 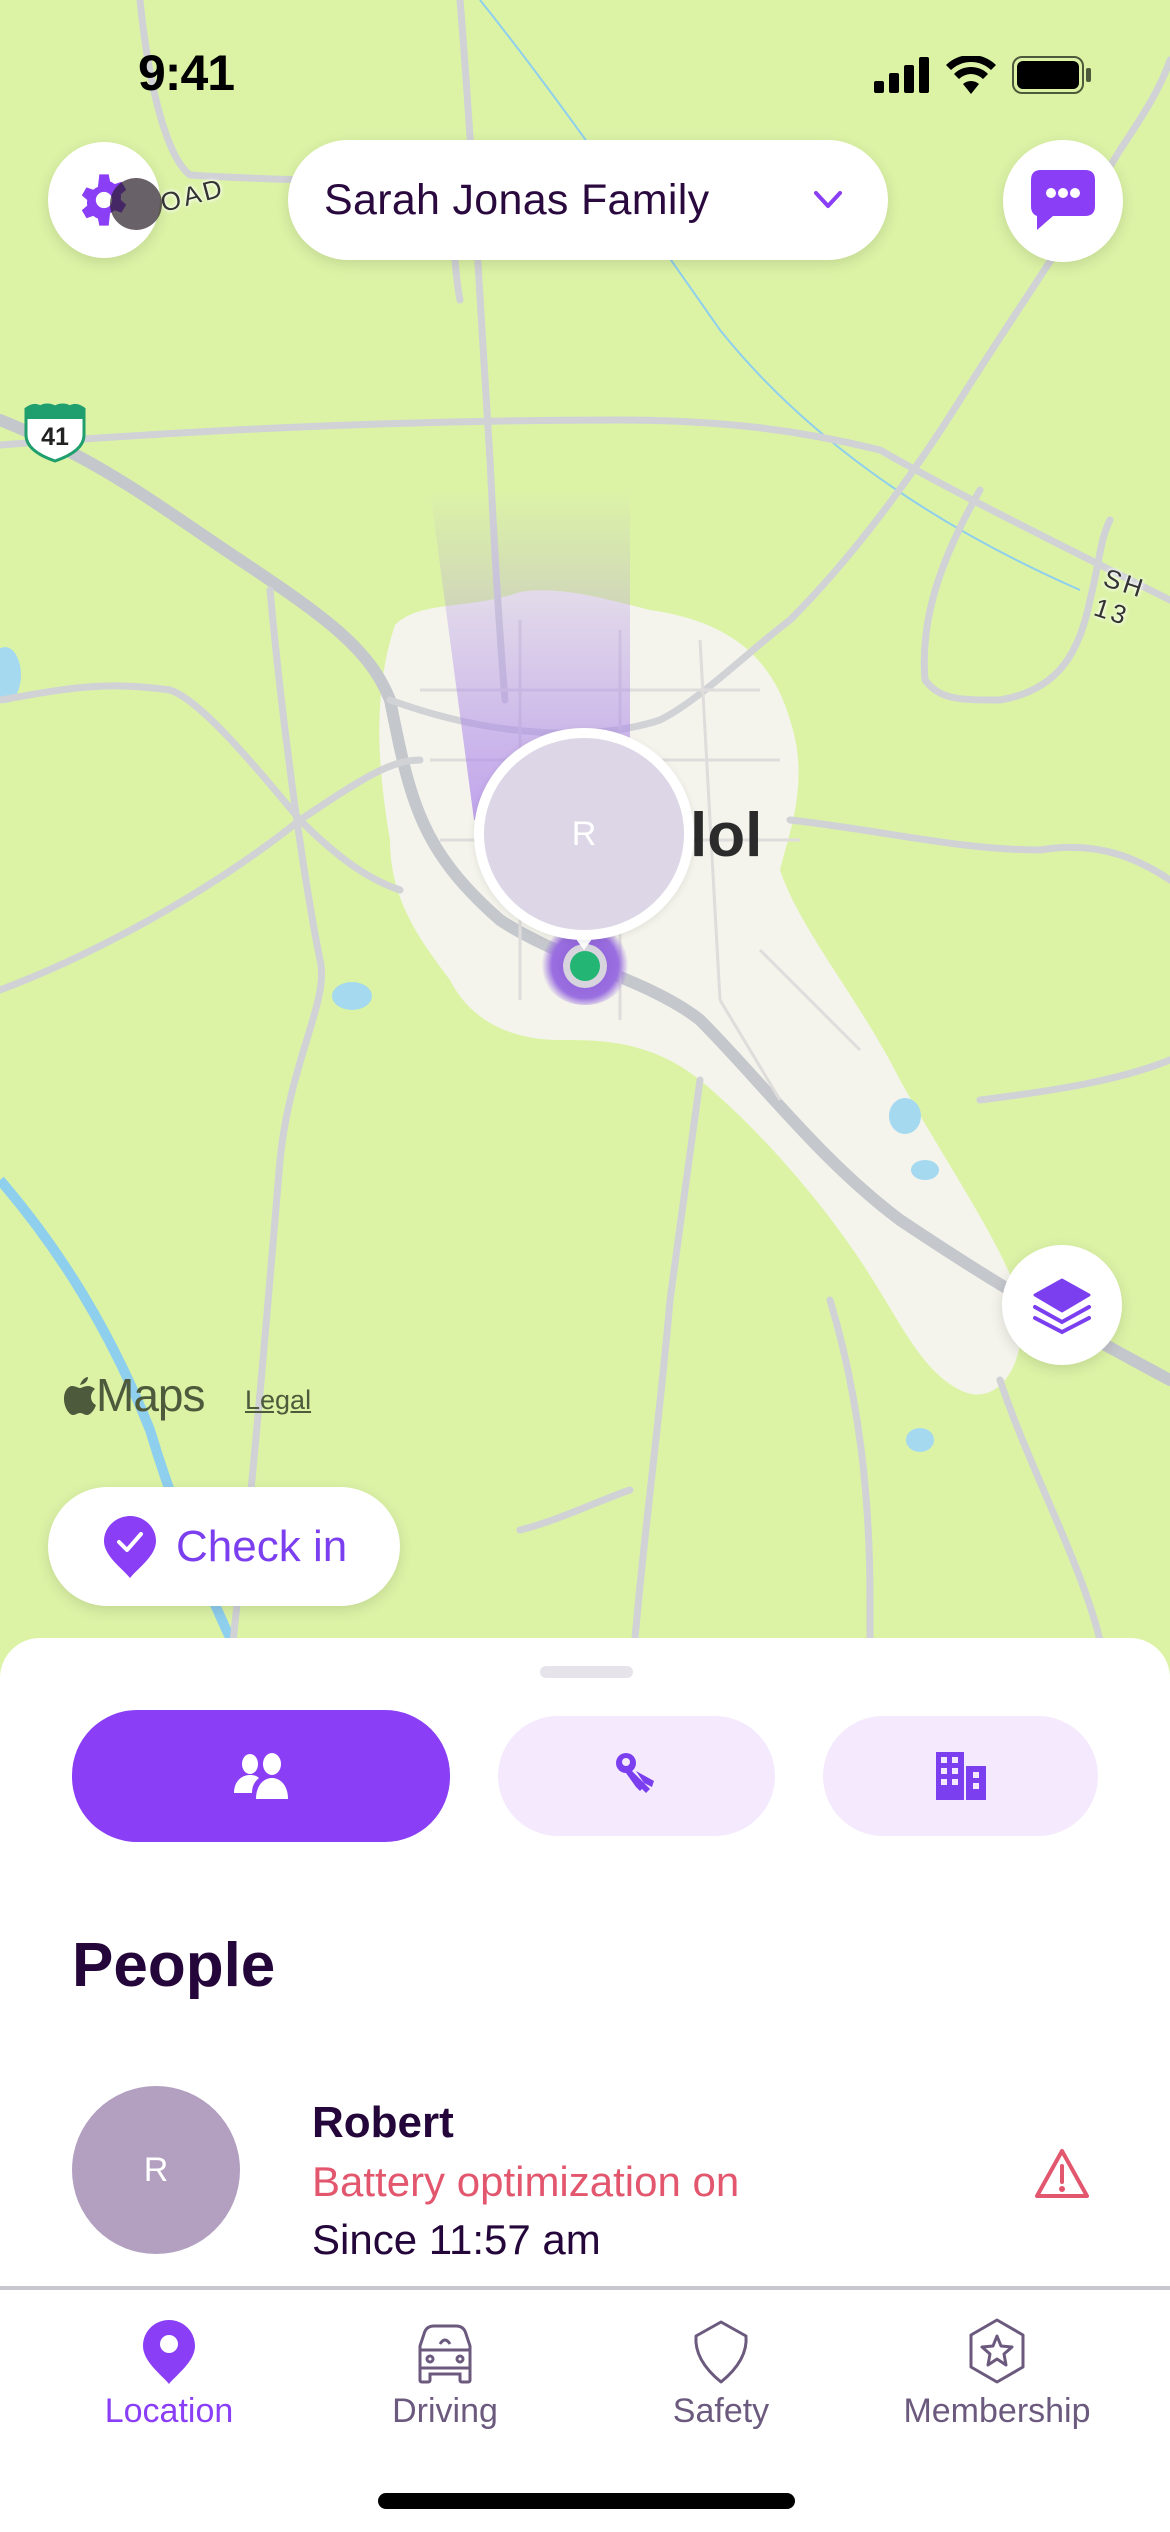 I want to click on nav-label: Safety, so click(x=721, y=2411).